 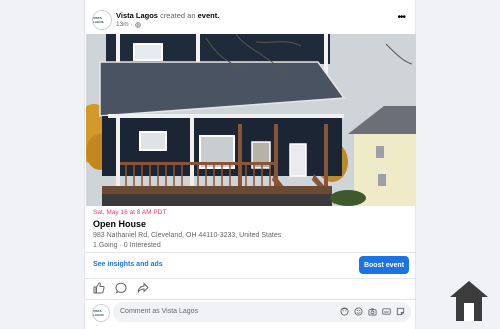 What do you see at coordinates (137, 15) in the screenshot?
I see `author-name: Vista Lagos` at bounding box center [137, 15].